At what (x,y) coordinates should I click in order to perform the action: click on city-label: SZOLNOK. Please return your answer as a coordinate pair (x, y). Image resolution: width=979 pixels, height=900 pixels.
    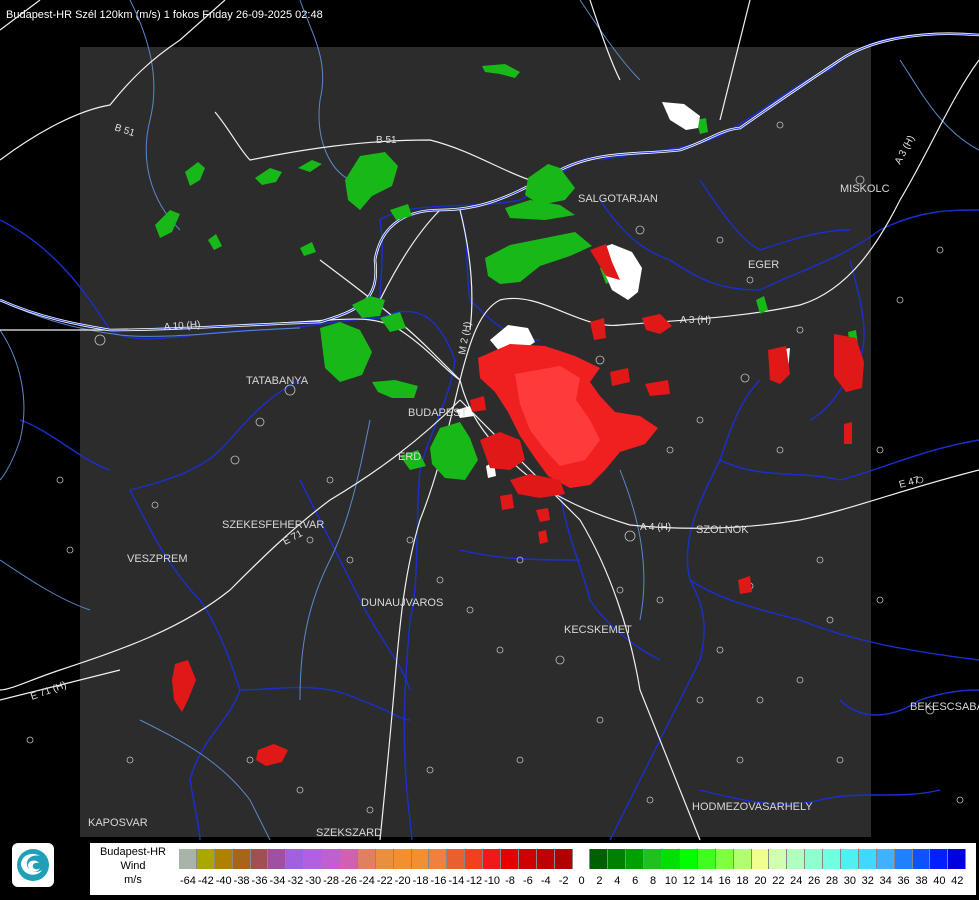
    Looking at the image, I should click on (722, 530).